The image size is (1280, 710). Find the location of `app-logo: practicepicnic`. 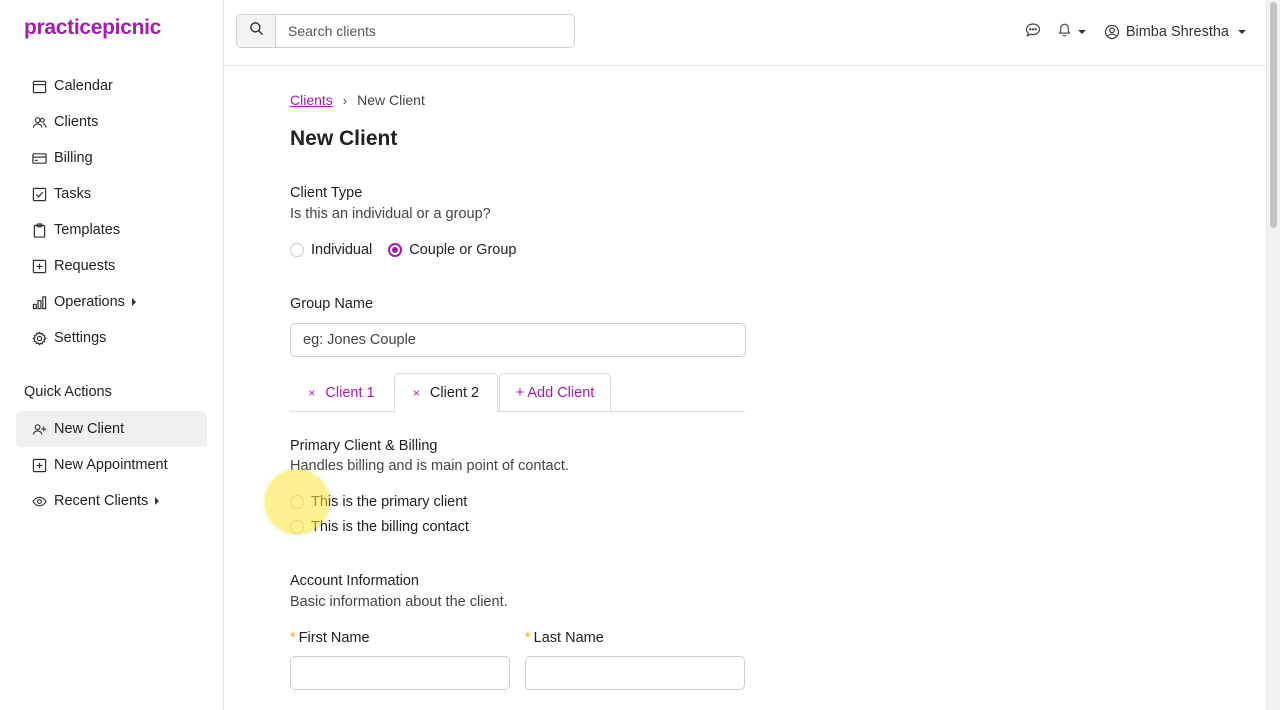

app-logo: practicepicnic is located at coordinates (92, 28).